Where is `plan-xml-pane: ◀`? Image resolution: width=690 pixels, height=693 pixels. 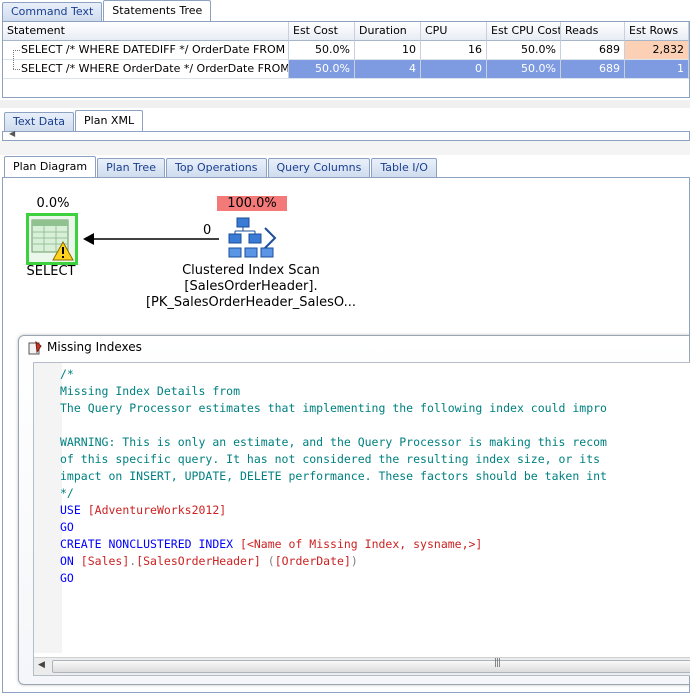
plan-xml-pane: ◀ is located at coordinates (346, 135).